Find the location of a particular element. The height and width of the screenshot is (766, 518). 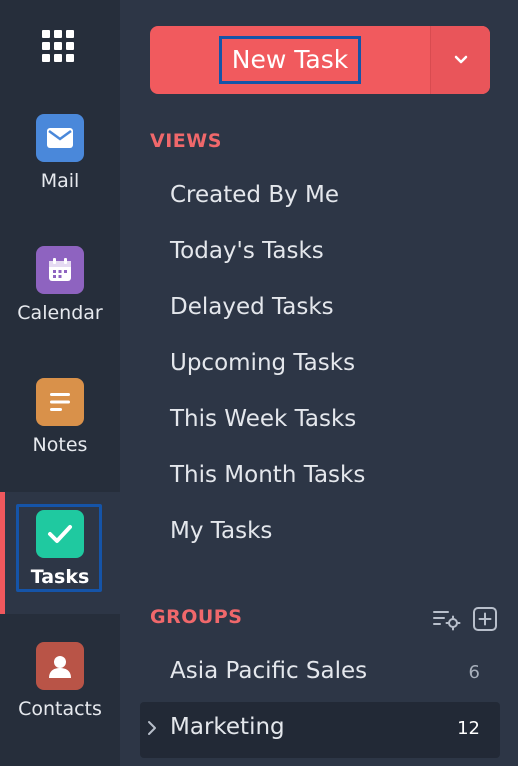

app-label: Calendar is located at coordinates (60, 313).